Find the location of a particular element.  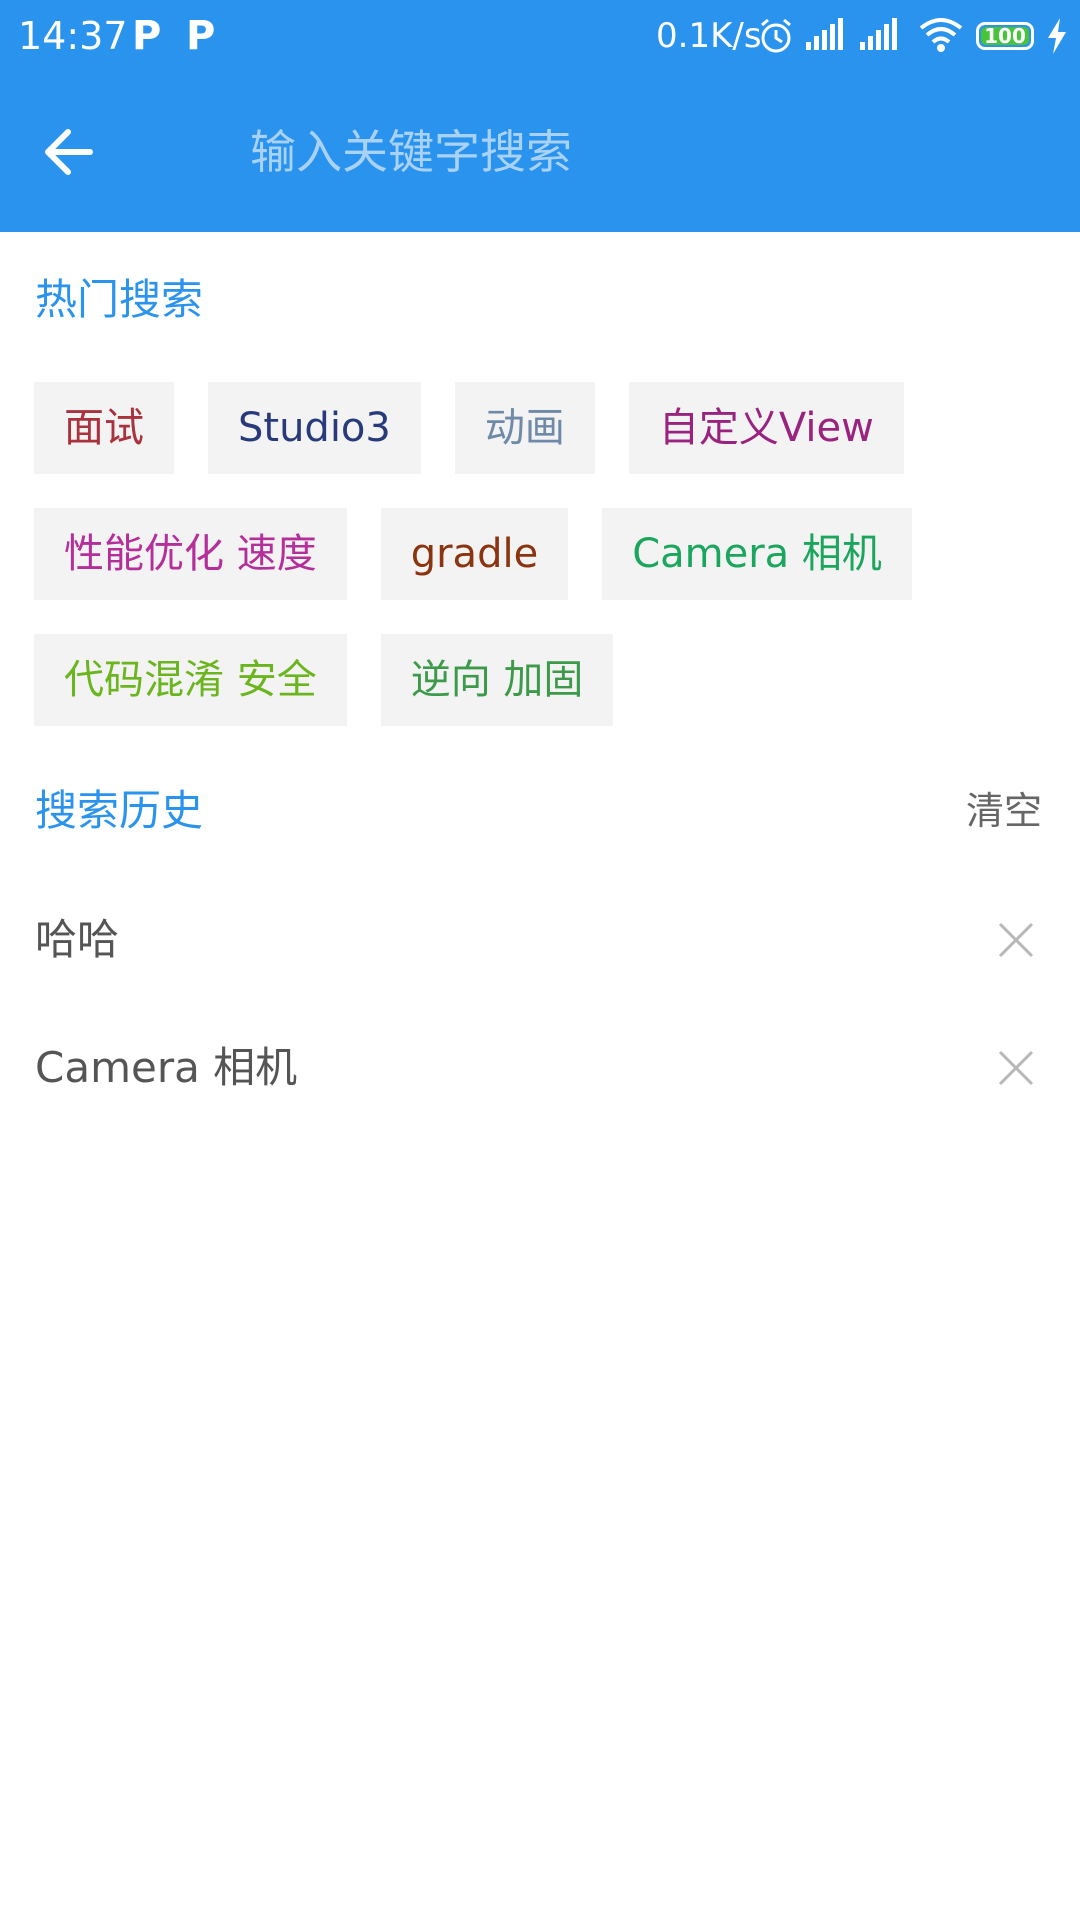

status-bar: 14:37 P P 0.1K/s 100 is located at coordinates (540, 36).